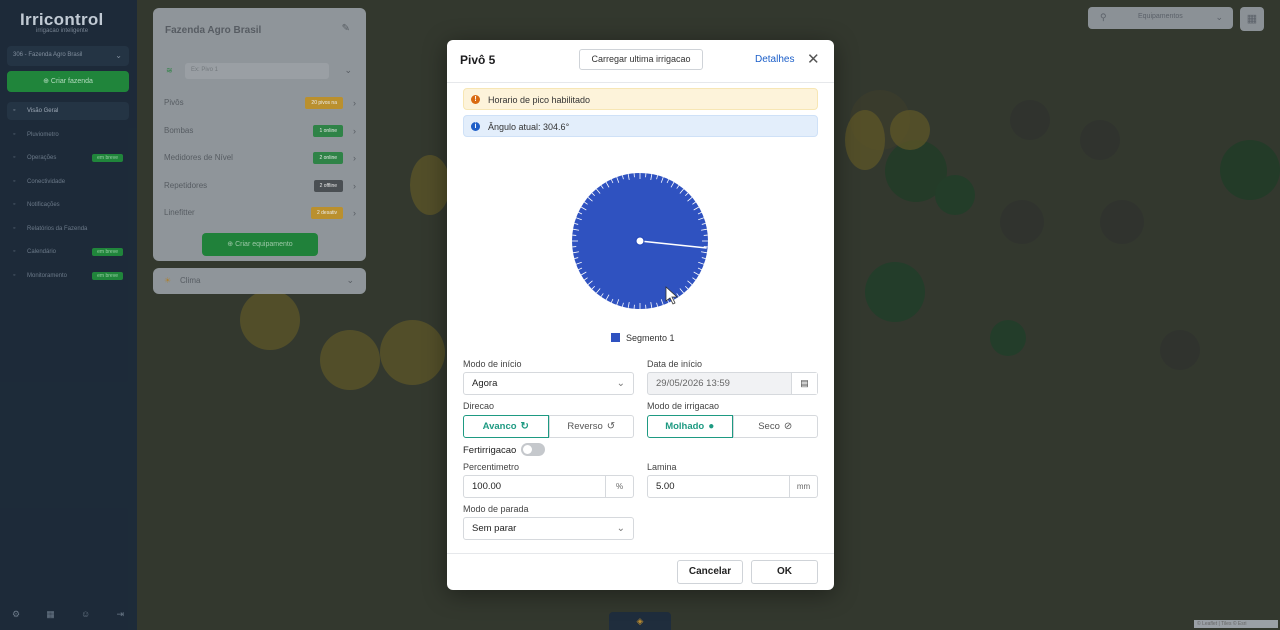 This screenshot has width=1280, height=630. I want to click on climate-label: Clima, so click(190, 280).